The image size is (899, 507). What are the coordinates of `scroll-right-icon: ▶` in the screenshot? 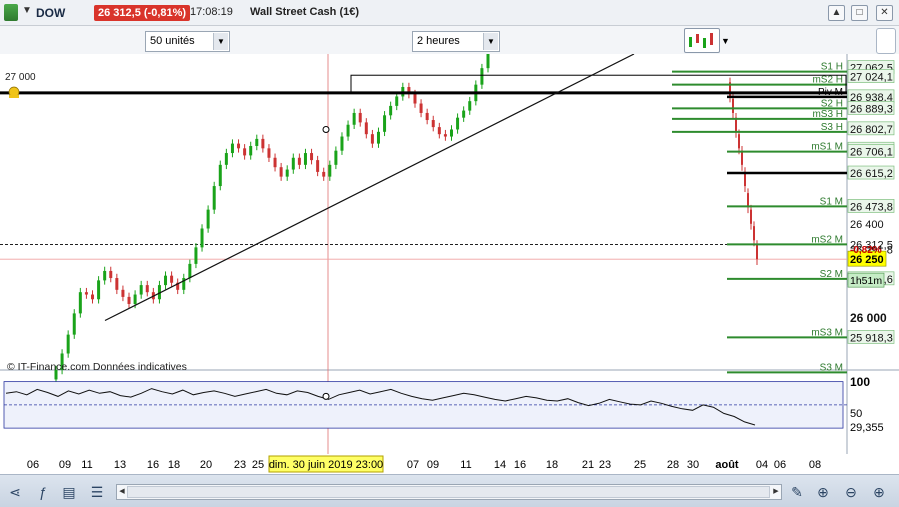 It's located at (776, 492).